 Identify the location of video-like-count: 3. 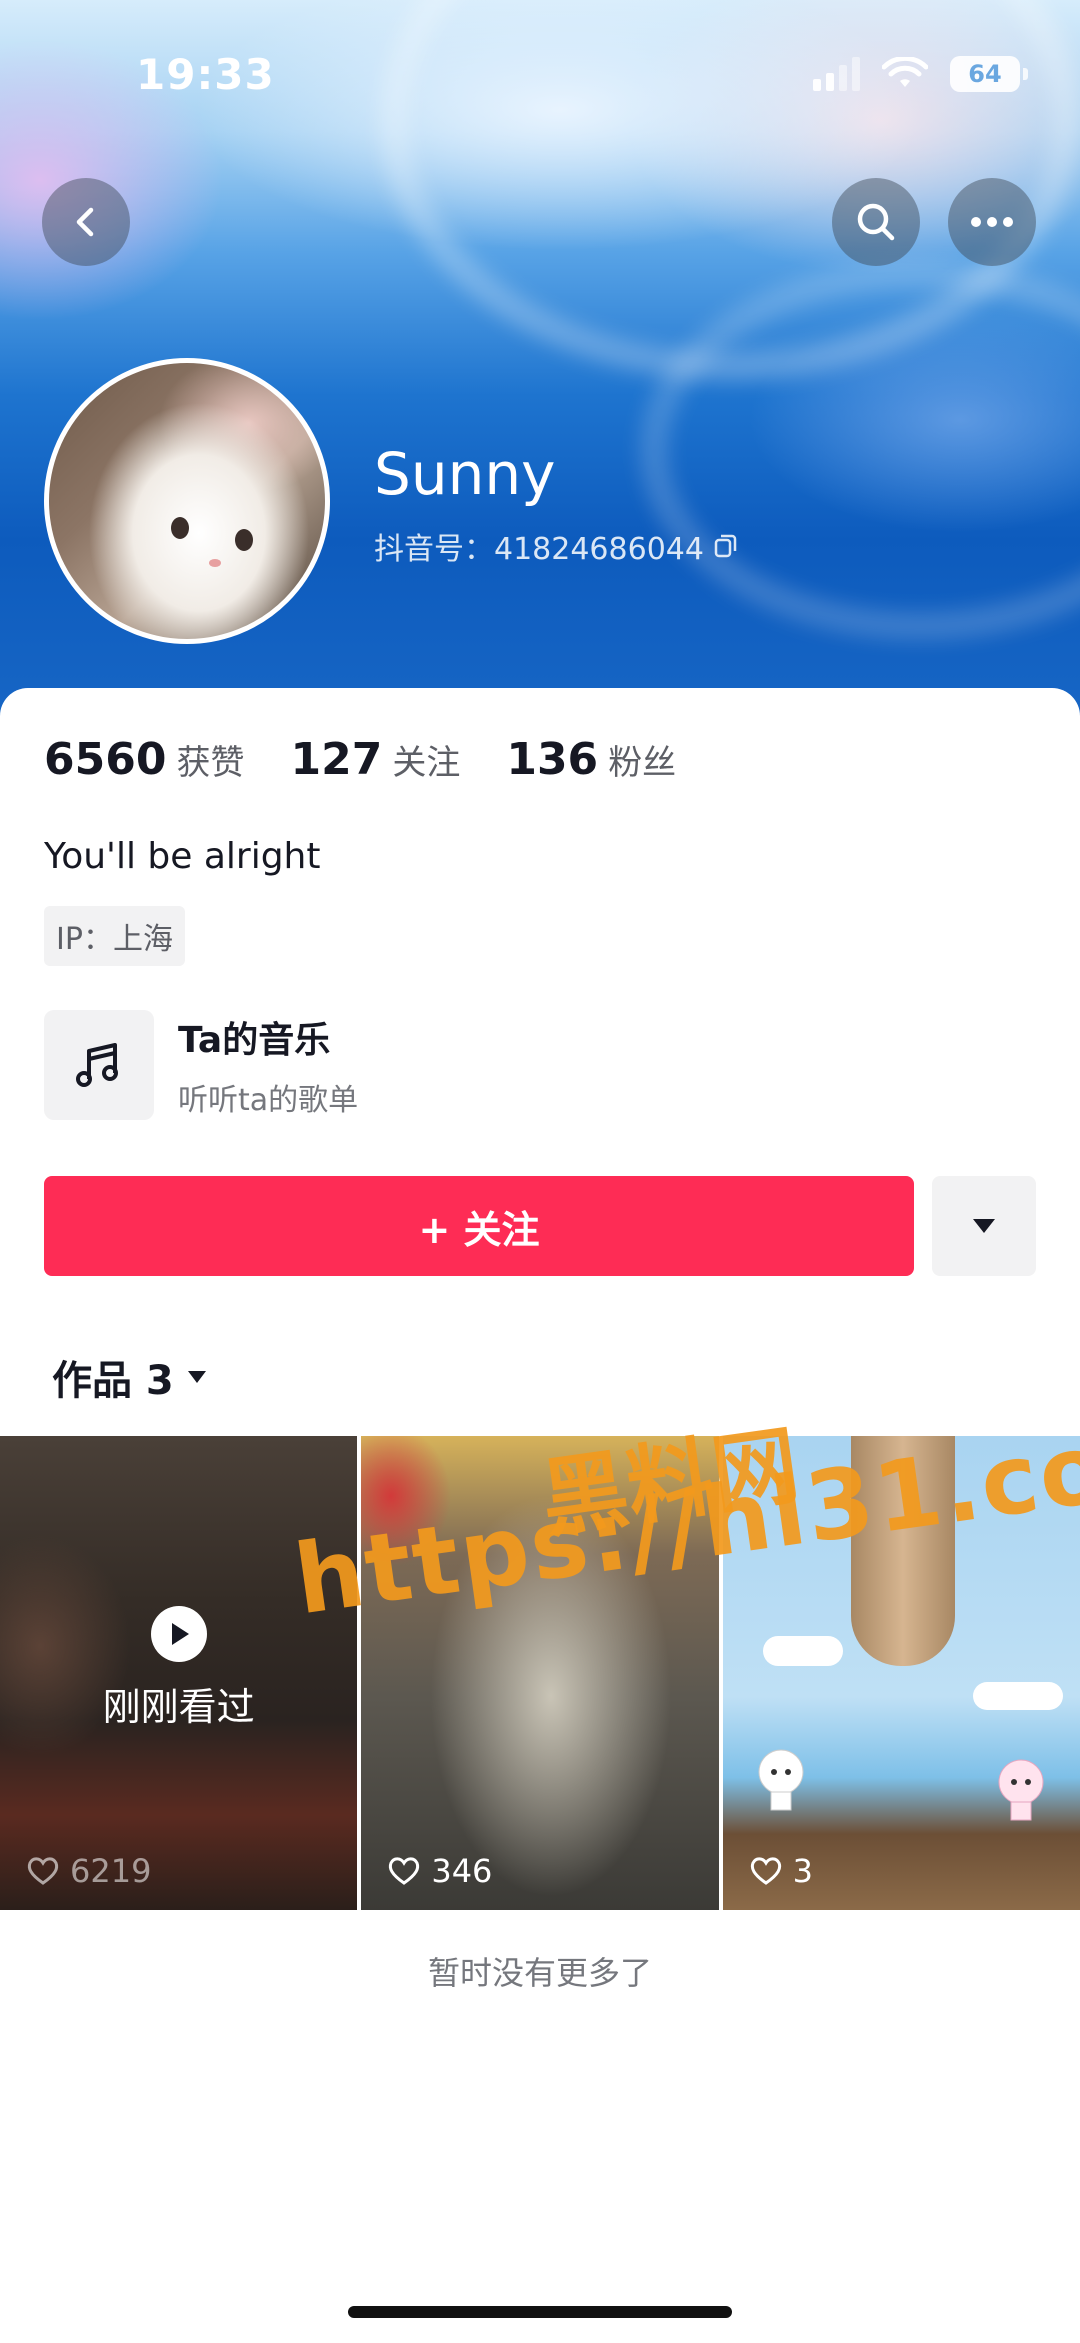
(781, 1871).